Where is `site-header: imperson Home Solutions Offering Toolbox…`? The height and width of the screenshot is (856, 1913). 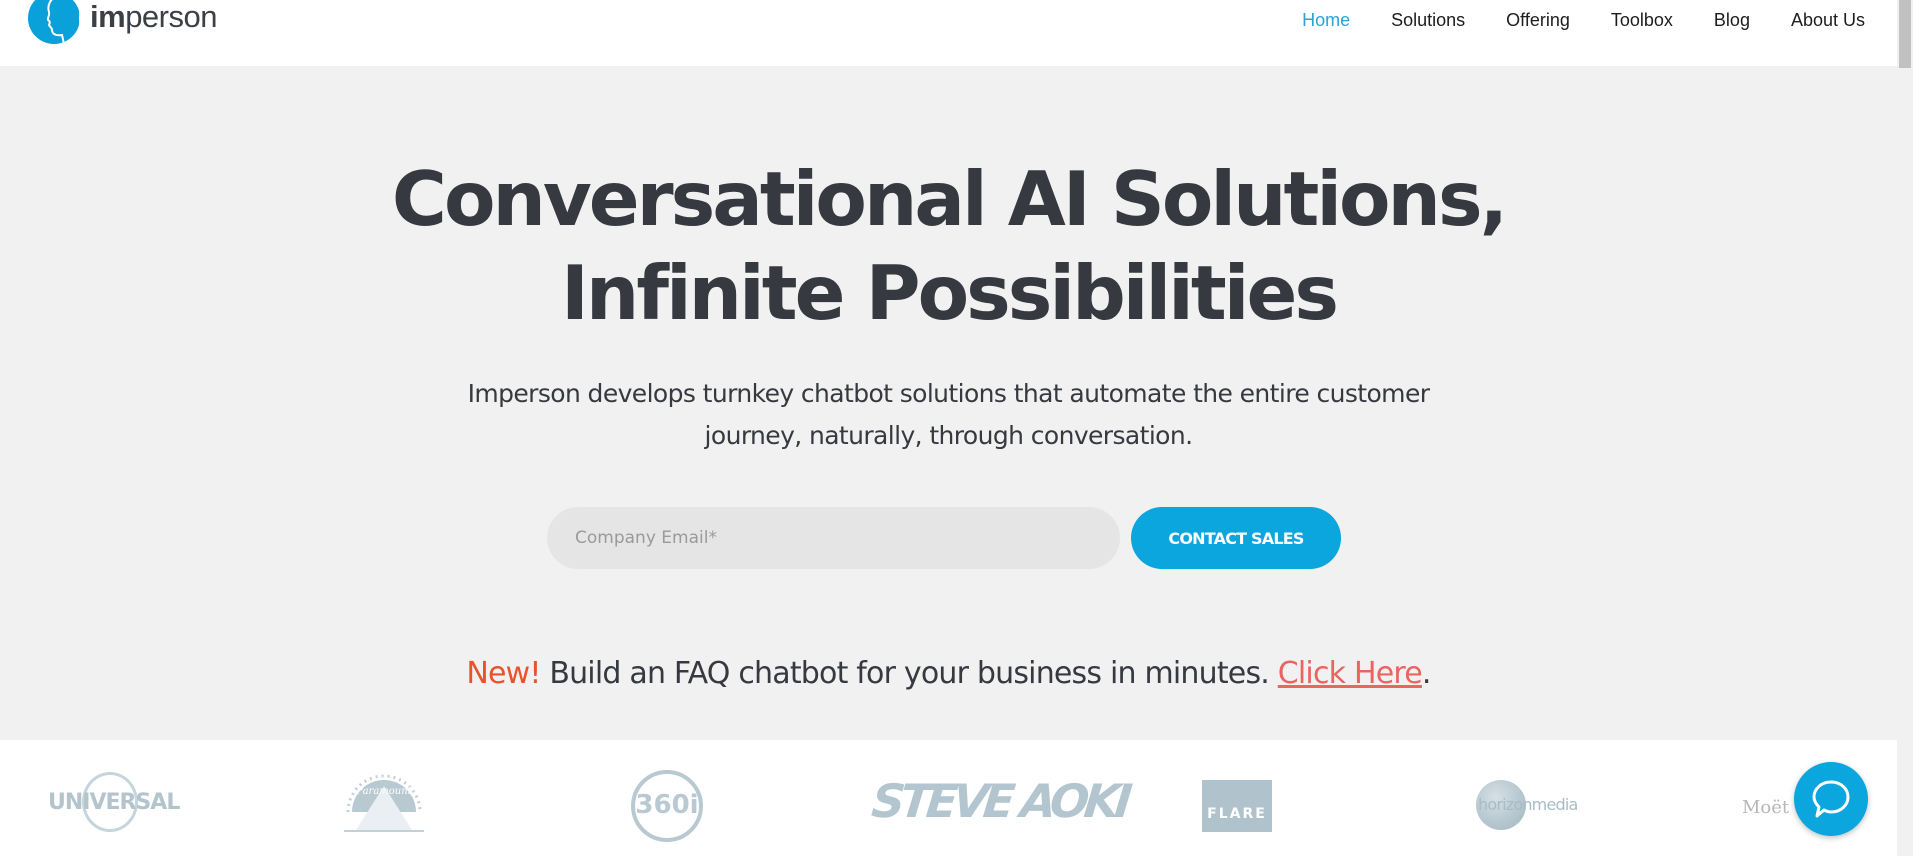 site-header: imperson Home Solutions Offering Toolbox… is located at coordinates (948, 33).